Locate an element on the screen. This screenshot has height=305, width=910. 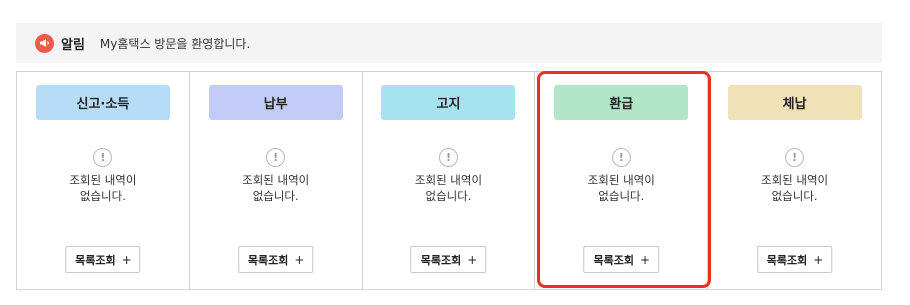
notice-title: 알림 is located at coordinates (73, 45).